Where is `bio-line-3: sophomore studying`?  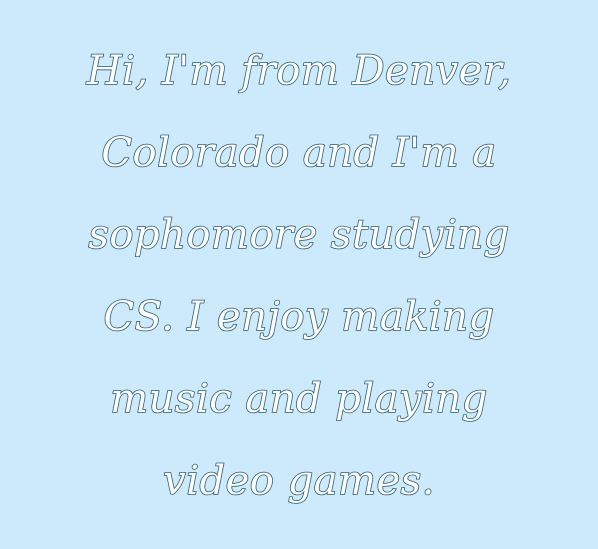 bio-line-3: sophomore studying is located at coordinates (299, 235).